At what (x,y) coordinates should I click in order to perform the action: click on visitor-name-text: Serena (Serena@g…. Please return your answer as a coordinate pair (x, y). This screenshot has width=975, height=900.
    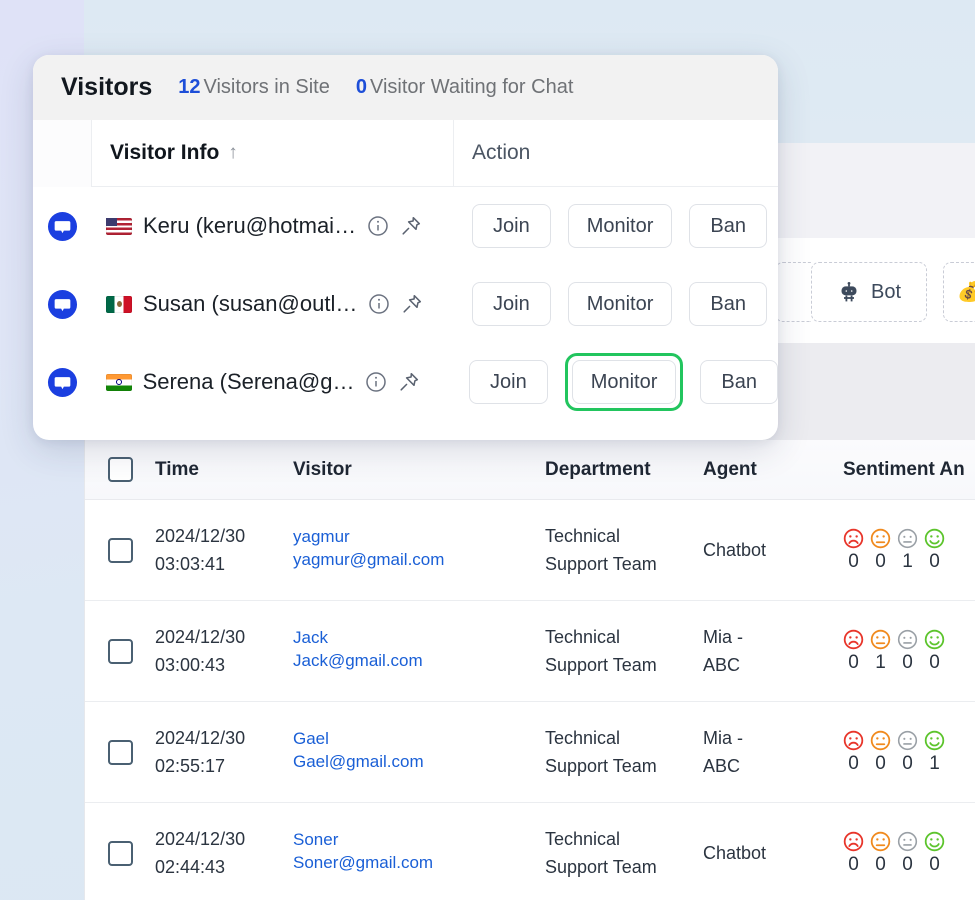
    Looking at the image, I should click on (248, 381).